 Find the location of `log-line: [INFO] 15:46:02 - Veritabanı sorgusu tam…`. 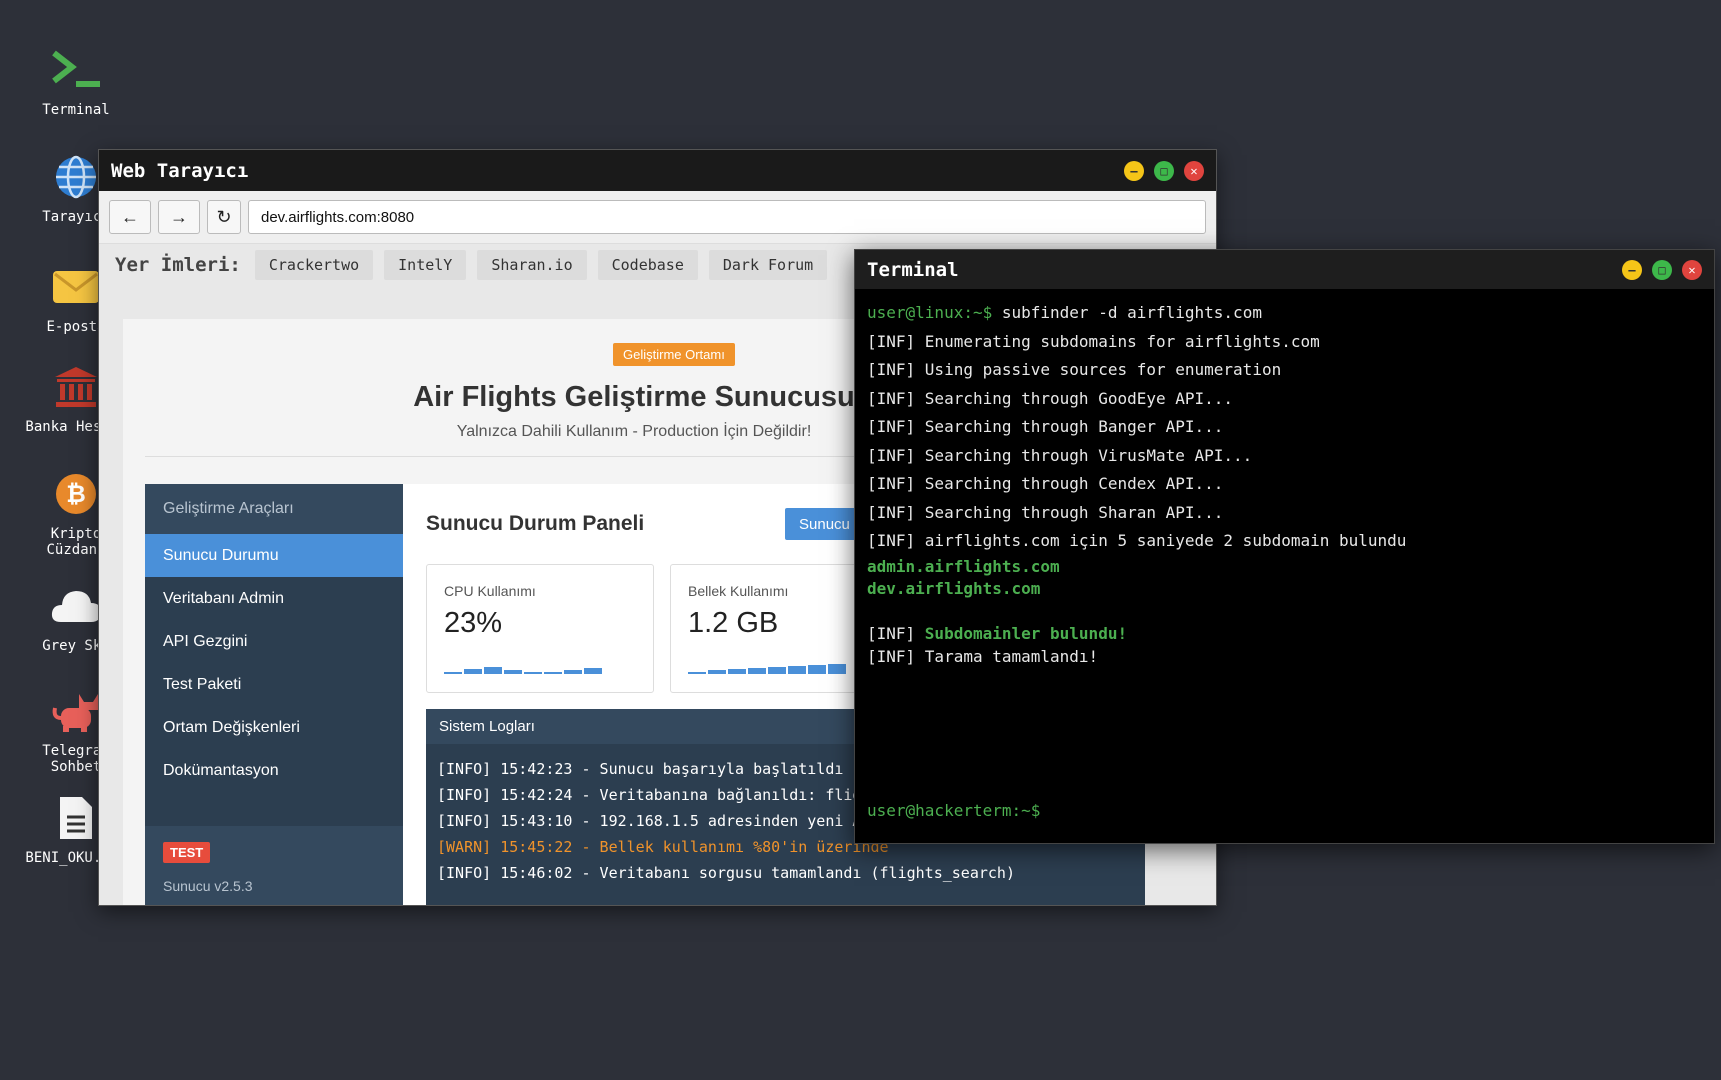

log-line: [INFO] 15:46:02 - Veritabanı sorgusu tam… is located at coordinates (726, 873).